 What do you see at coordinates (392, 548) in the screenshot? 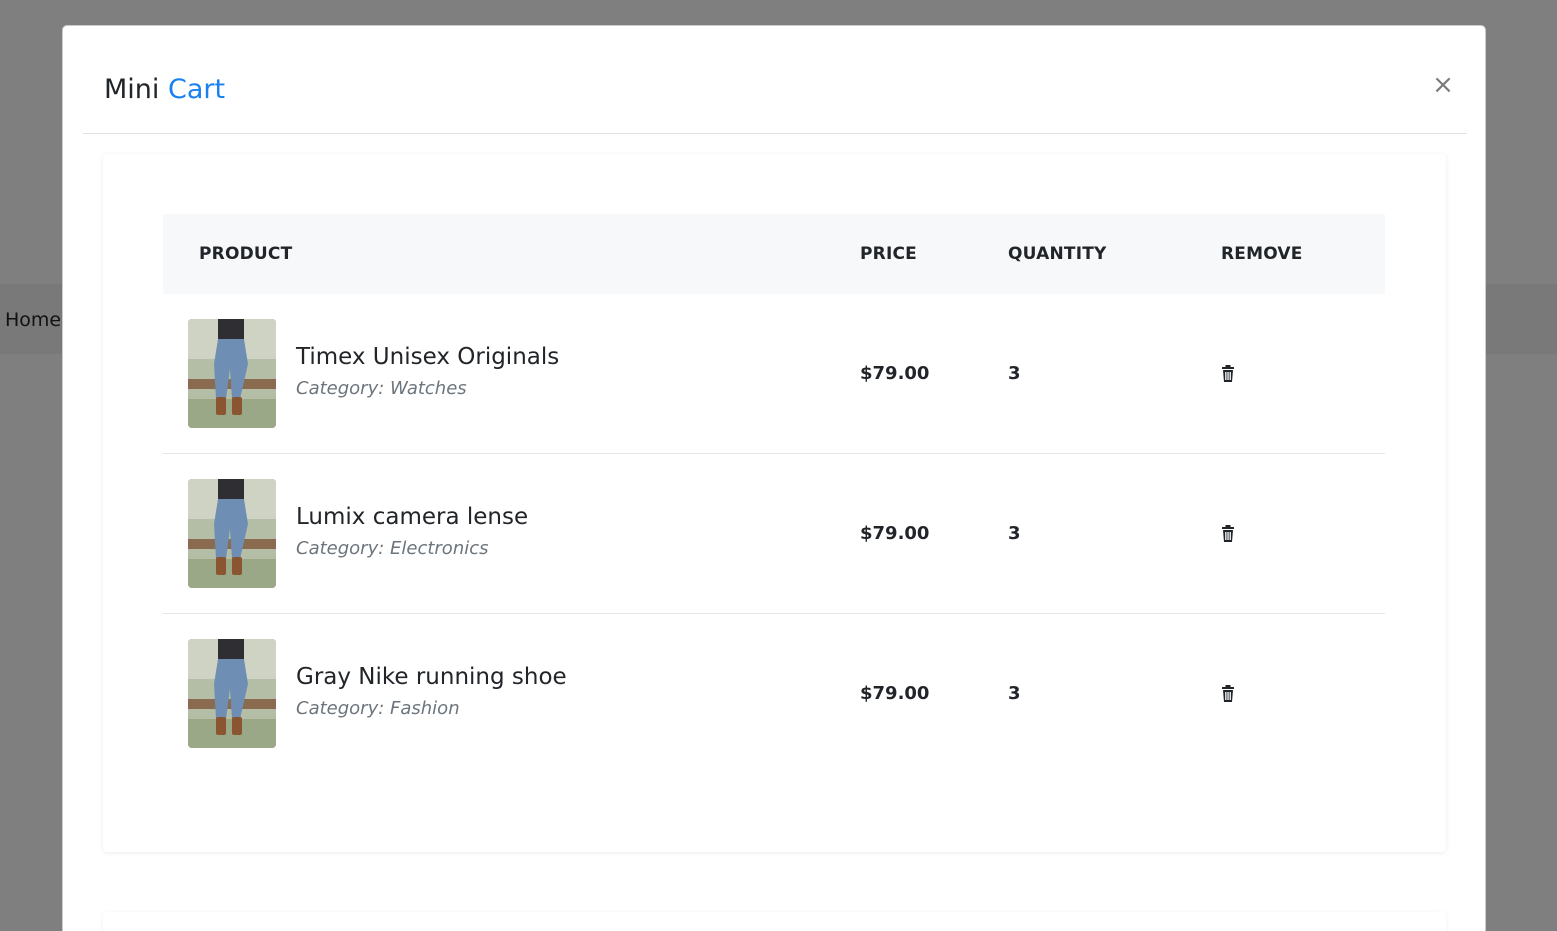
I see `product-category: Category: Electronics` at bounding box center [392, 548].